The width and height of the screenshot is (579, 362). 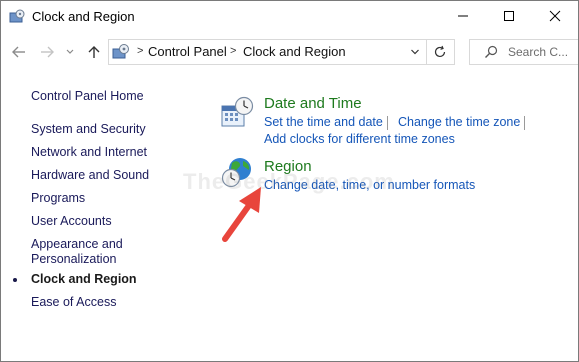 I want to click on maximize-icon, so click(x=509, y=16).